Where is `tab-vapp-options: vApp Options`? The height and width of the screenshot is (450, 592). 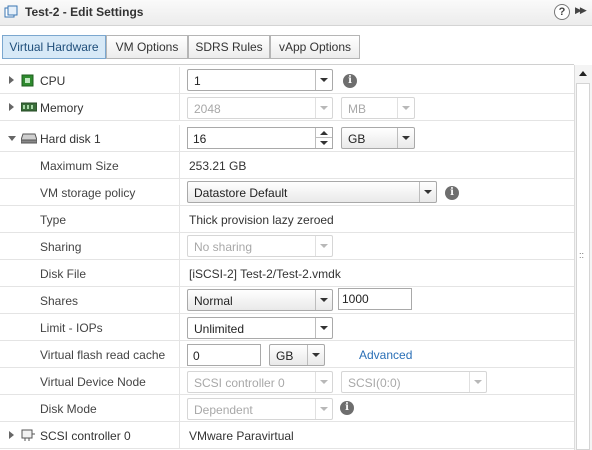 tab-vapp-options: vApp Options is located at coordinates (315, 47).